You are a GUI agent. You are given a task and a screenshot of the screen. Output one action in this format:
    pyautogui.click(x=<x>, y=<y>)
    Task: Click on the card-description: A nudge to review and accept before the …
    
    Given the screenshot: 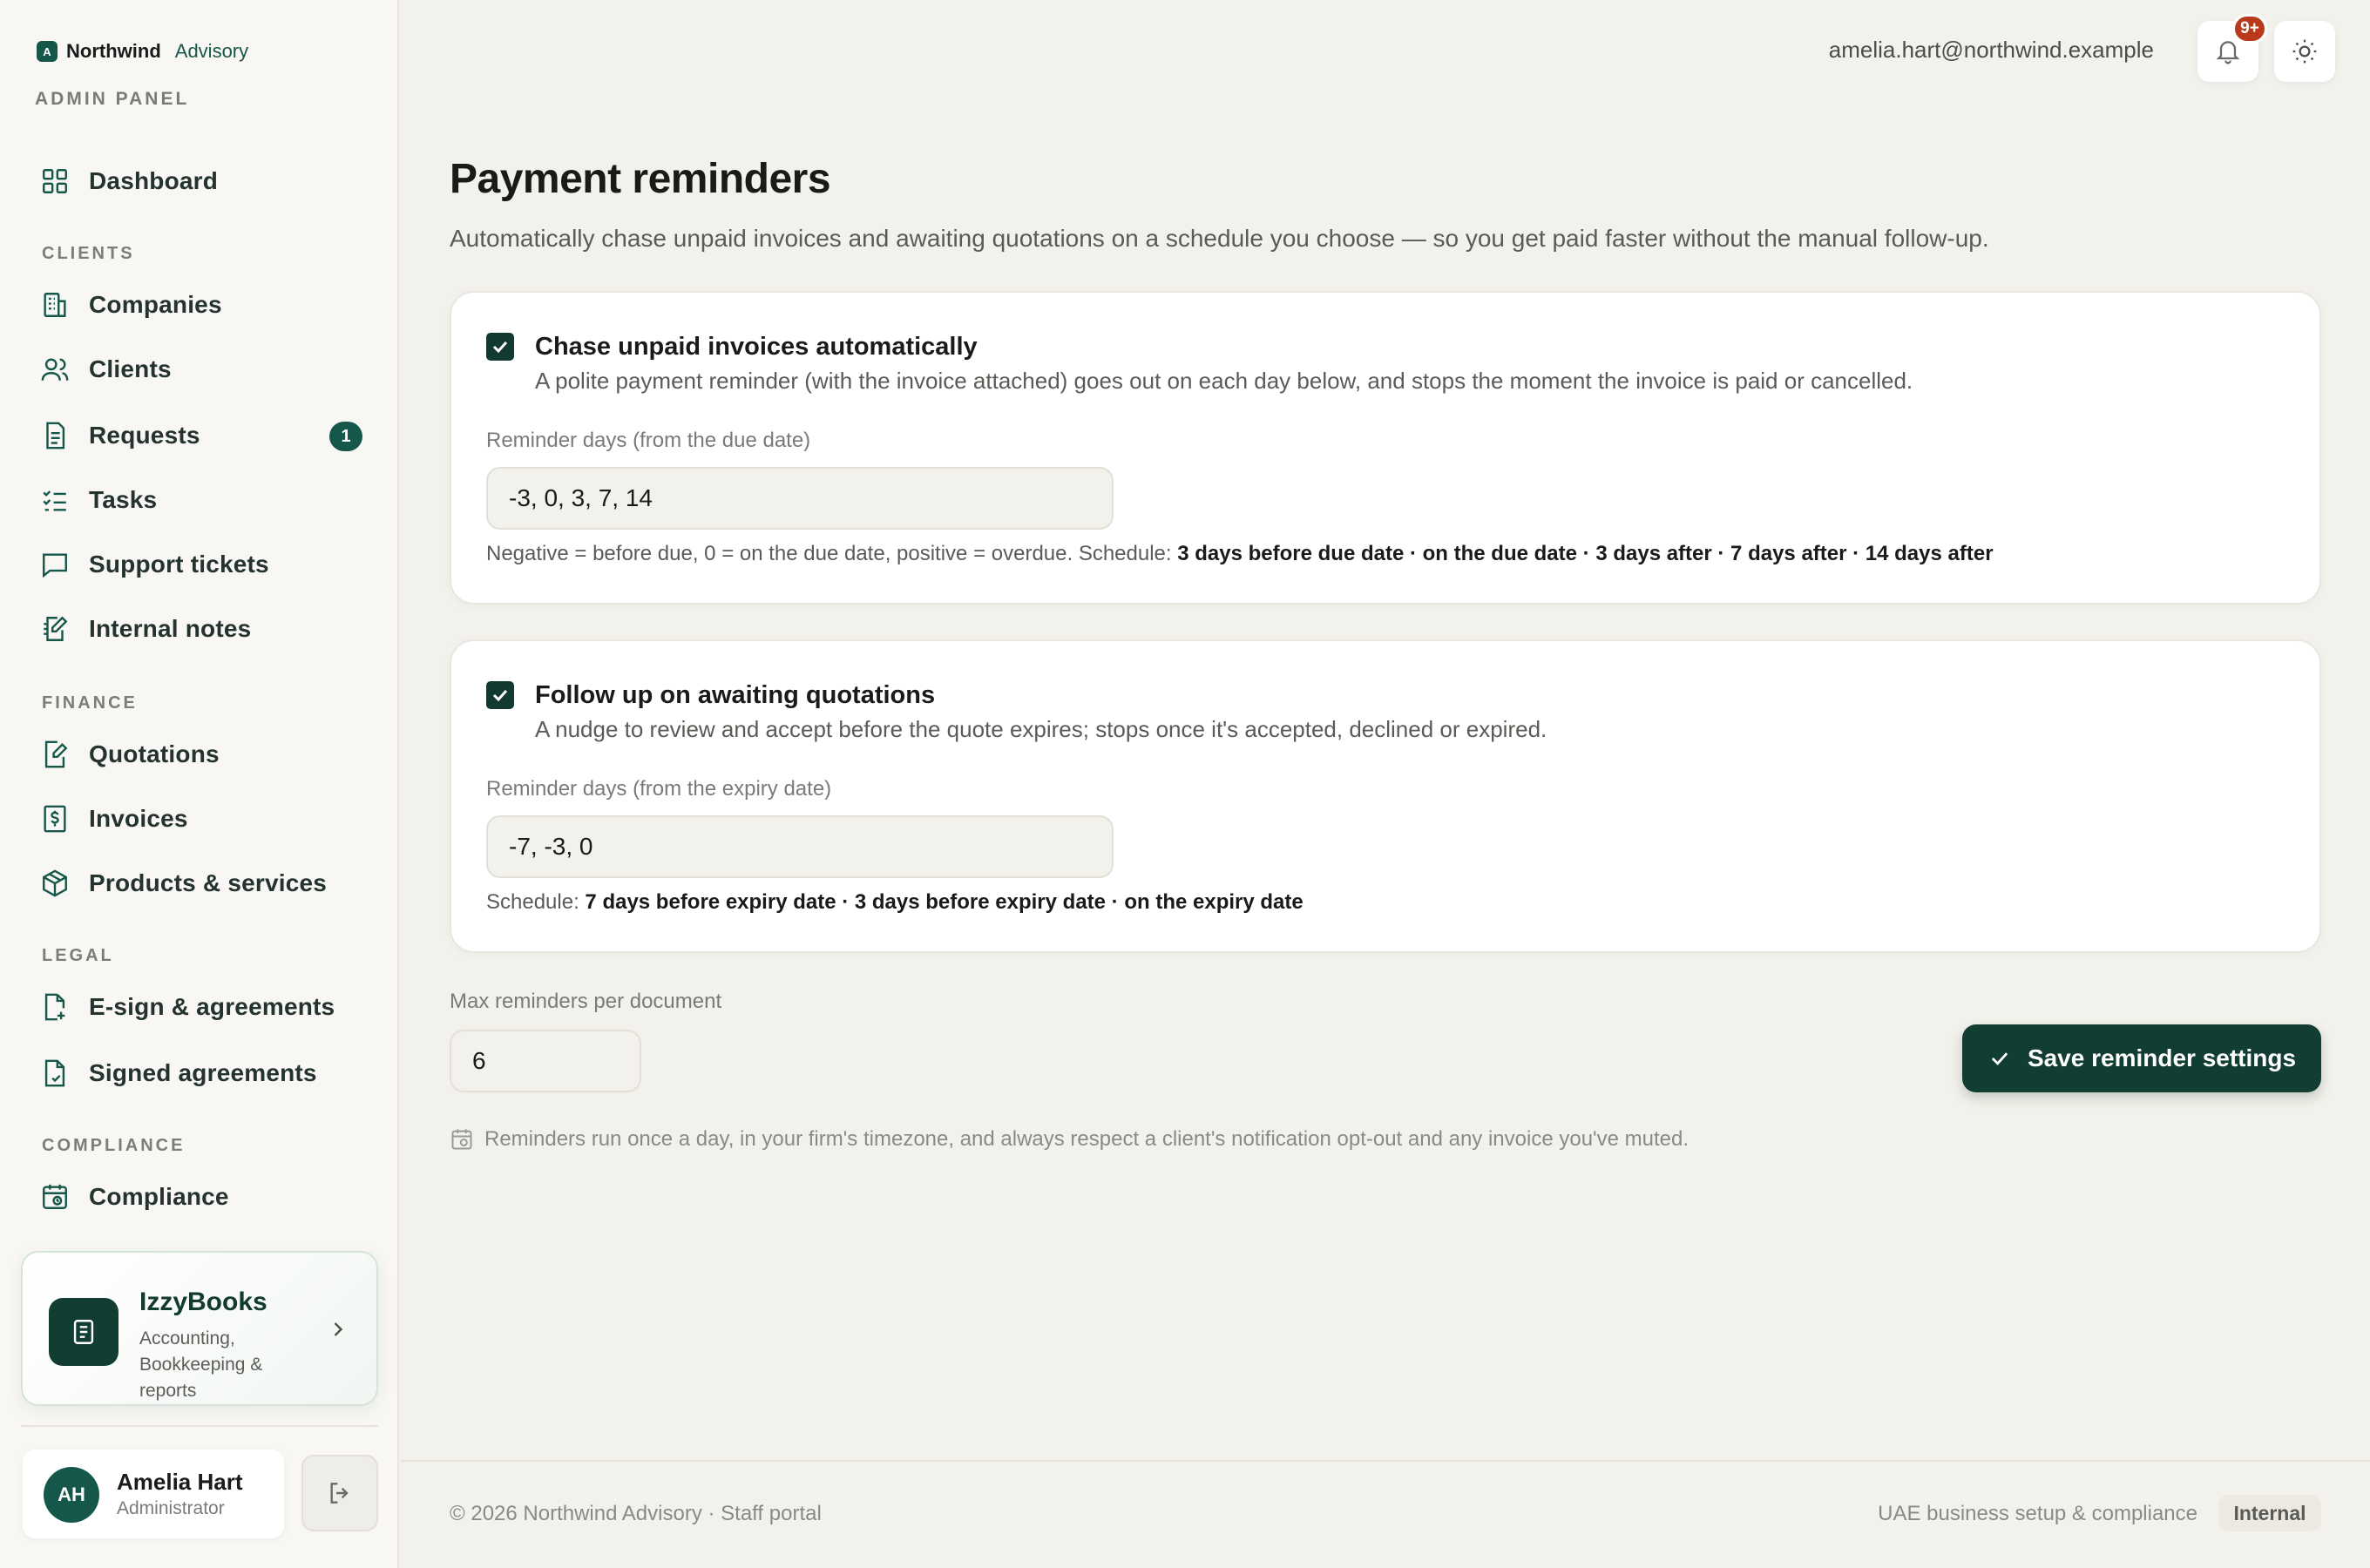 What is the action you would take?
    pyautogui.click(x=1041, y=729)
    